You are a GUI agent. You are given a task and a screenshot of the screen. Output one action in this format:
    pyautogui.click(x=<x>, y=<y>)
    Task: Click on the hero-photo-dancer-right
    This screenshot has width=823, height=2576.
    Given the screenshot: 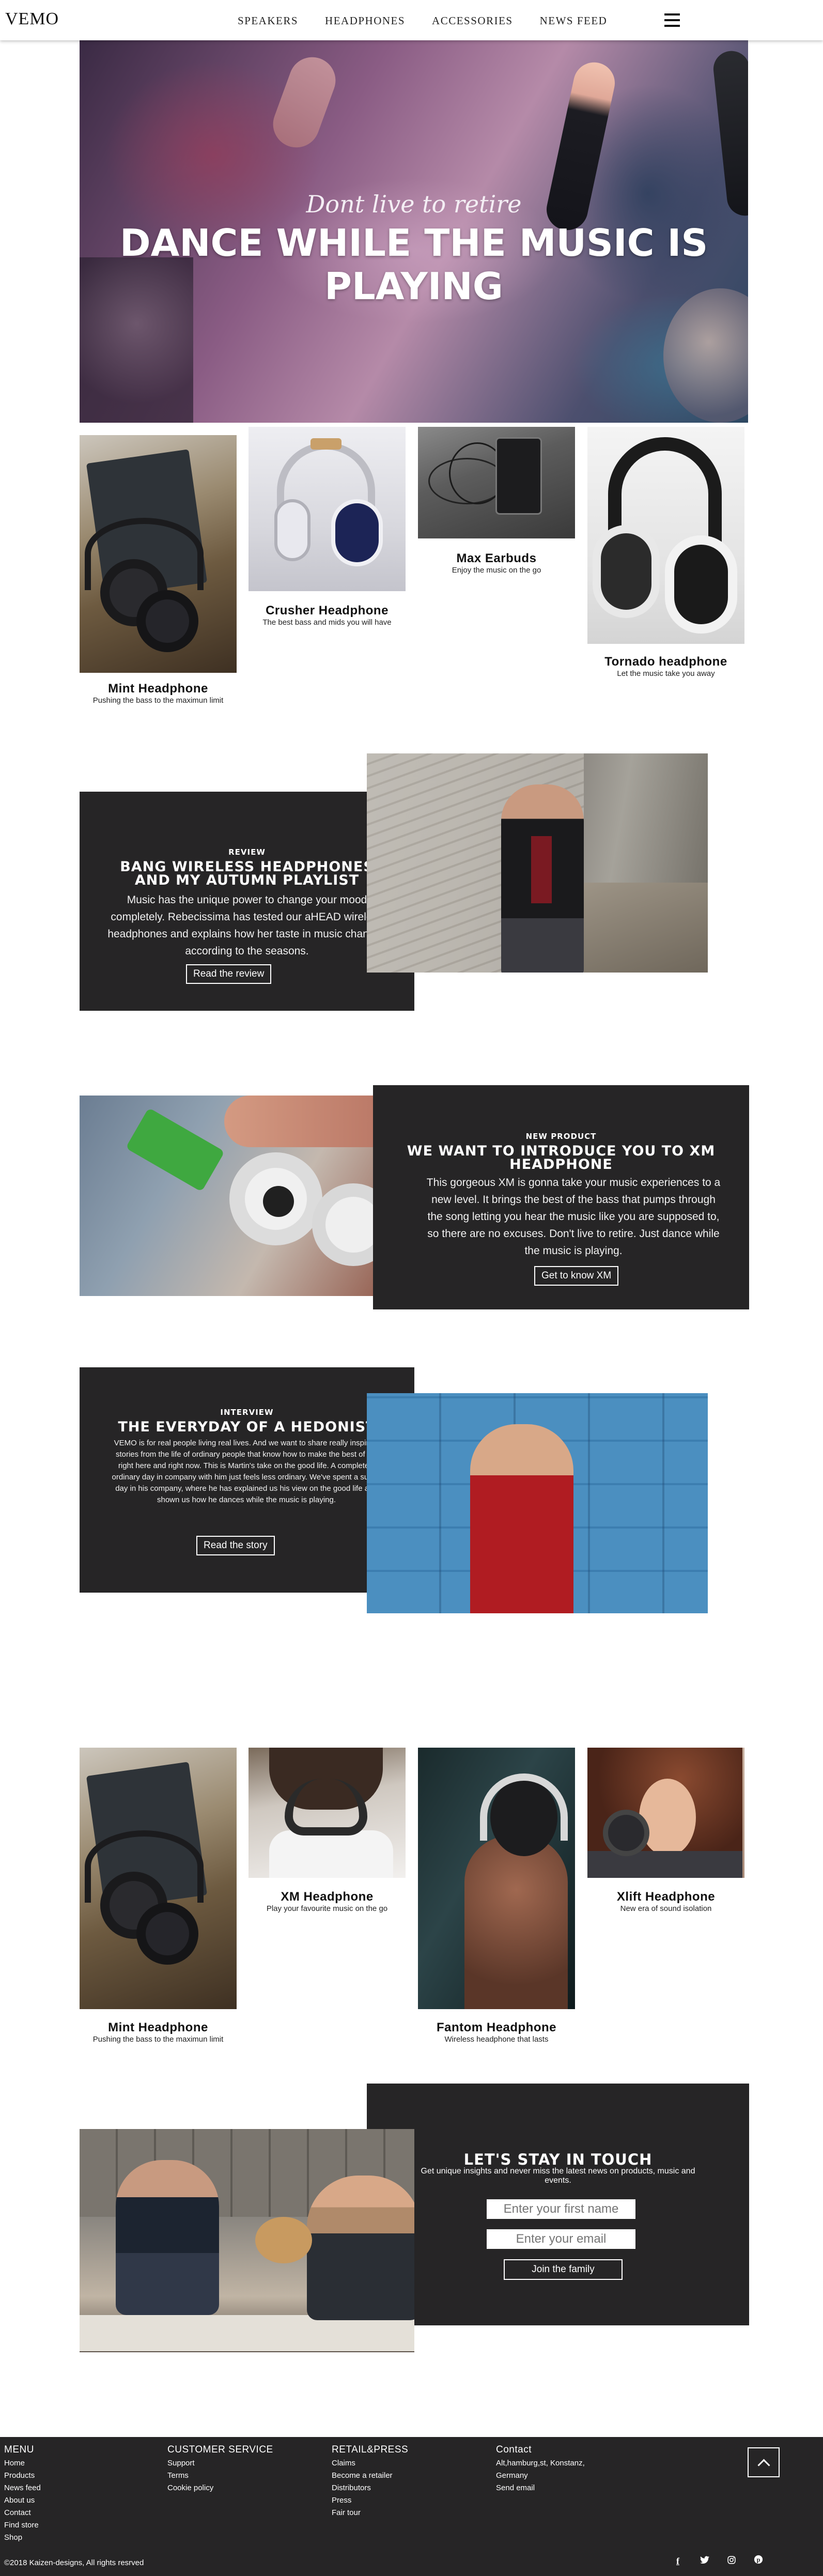 What is the action you would take?
    pyautogui.click(x=705, y=355)
    